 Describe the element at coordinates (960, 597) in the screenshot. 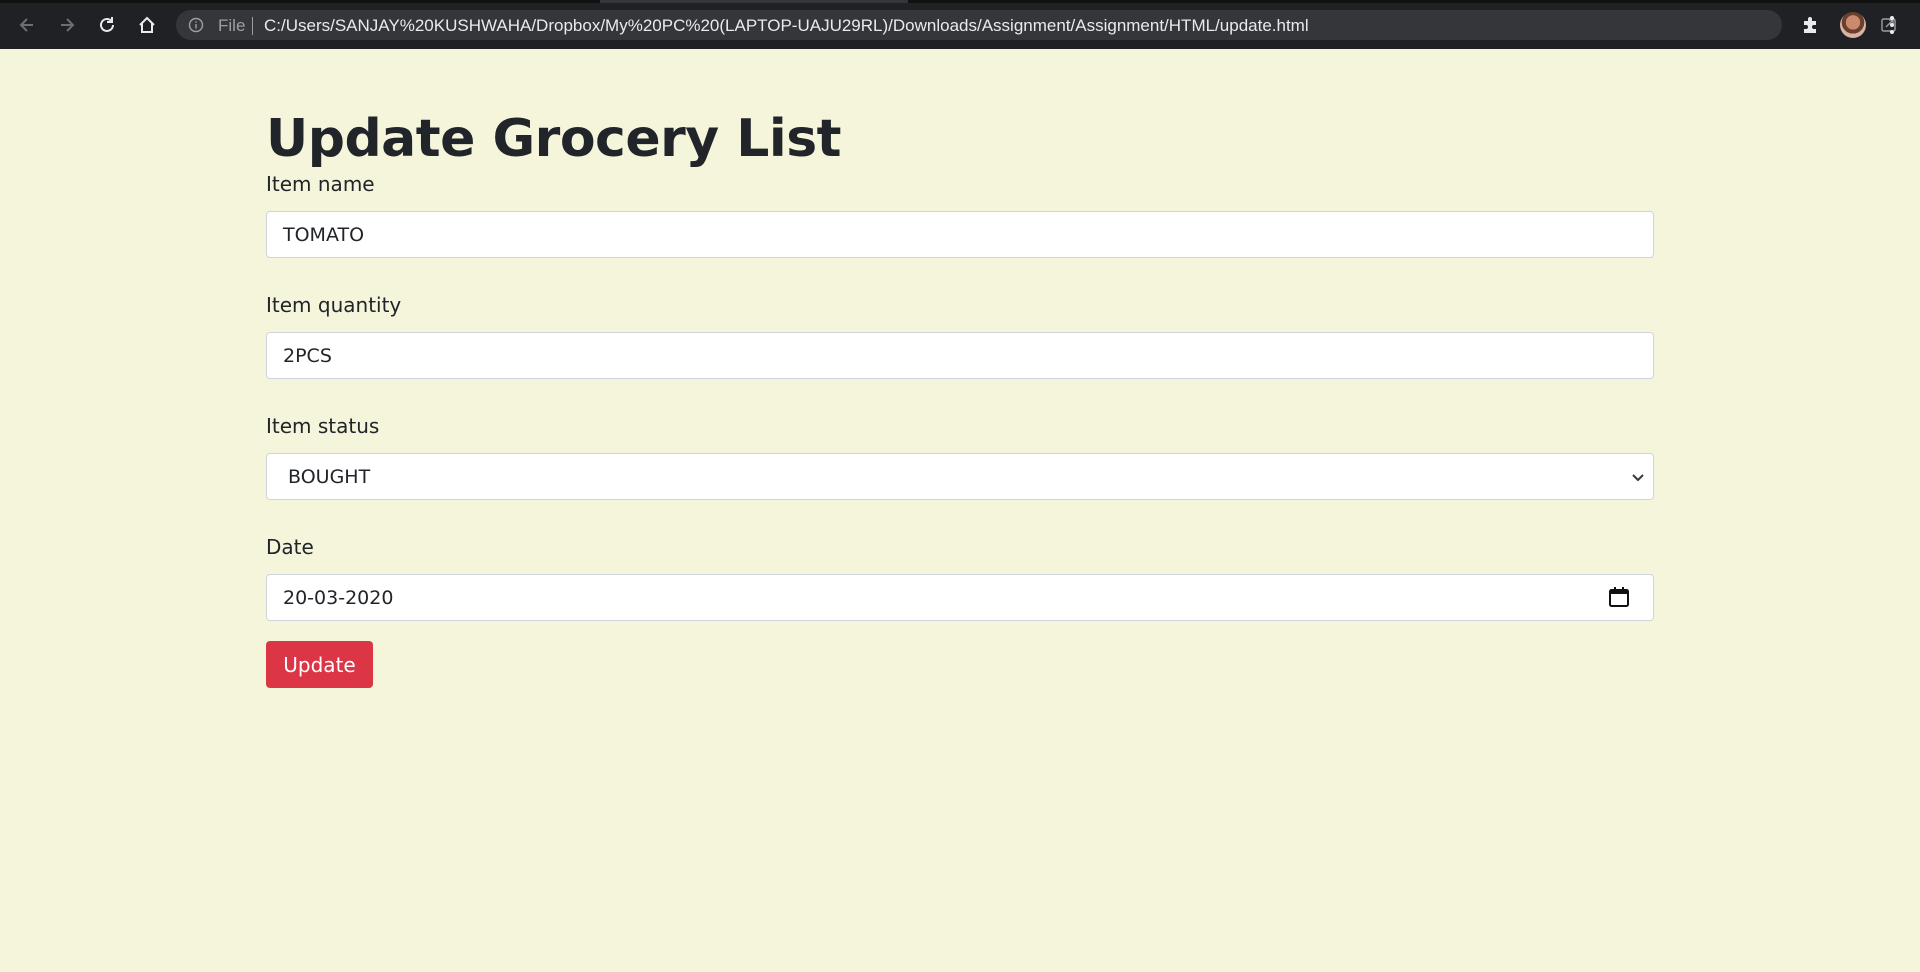

I see `date-input: 20-03-2020` at that location.